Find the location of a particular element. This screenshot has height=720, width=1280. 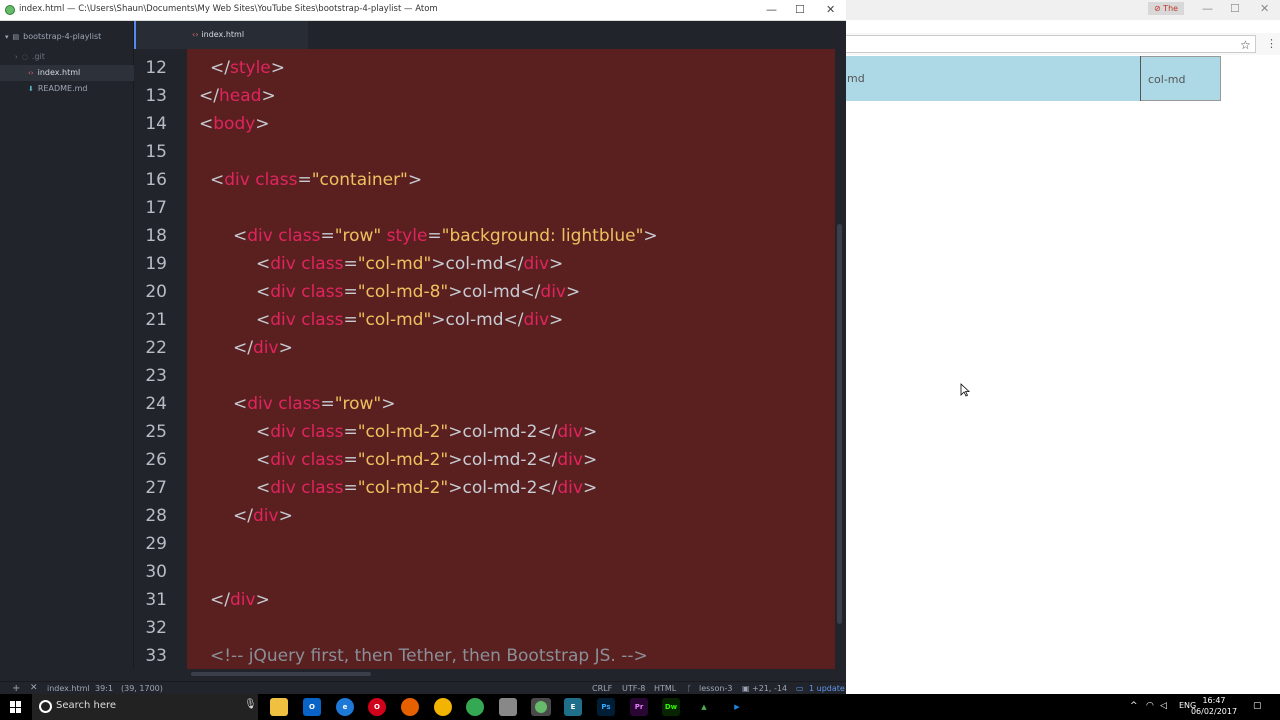

volume-icon: ◁ is located at coordinates (1163, 706).